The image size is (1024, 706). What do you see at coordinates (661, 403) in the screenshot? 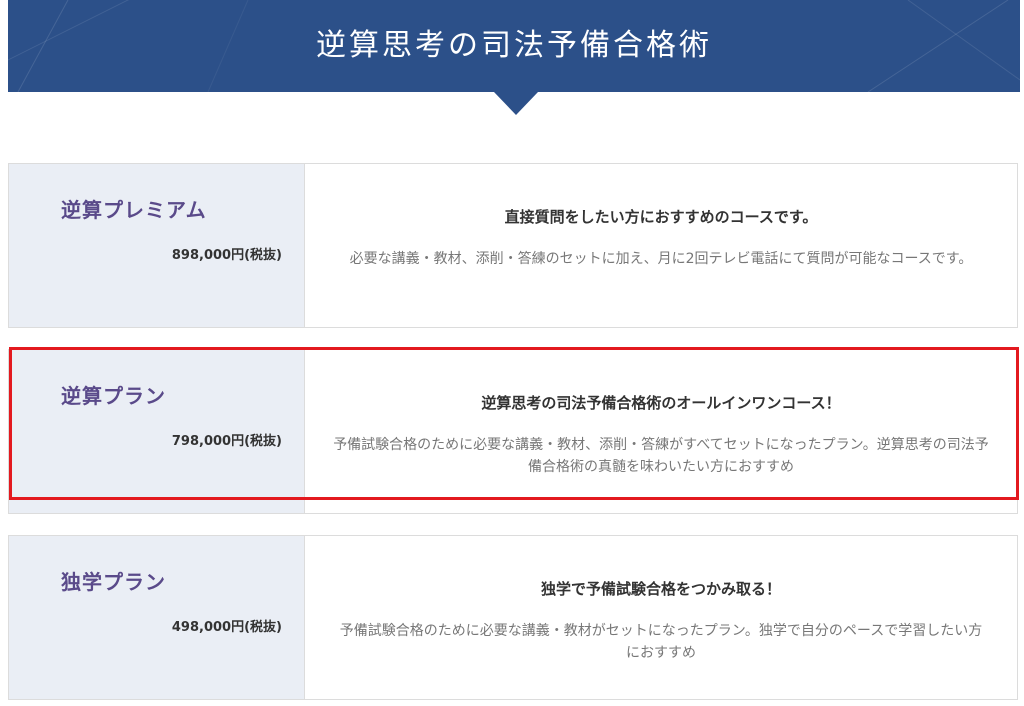
I see `plan-heading: 逆算思考の司法予備合格術のオールインワンコース！` at bounding box center [661, 403].